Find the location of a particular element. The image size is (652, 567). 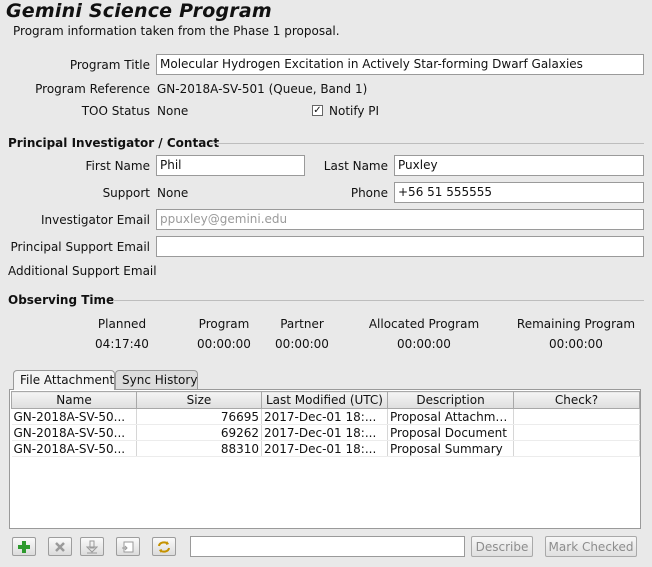

remove-icon is located at coordinates (60, 547).